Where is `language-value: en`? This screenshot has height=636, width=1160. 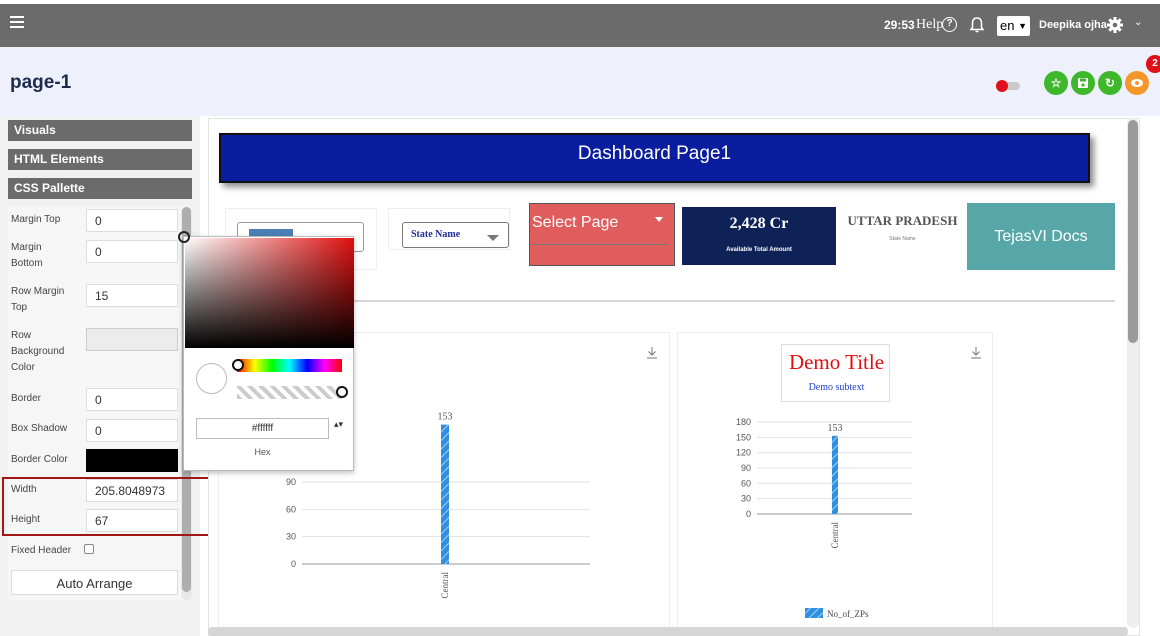
language-value: en is located at coordinates (1007, 25).